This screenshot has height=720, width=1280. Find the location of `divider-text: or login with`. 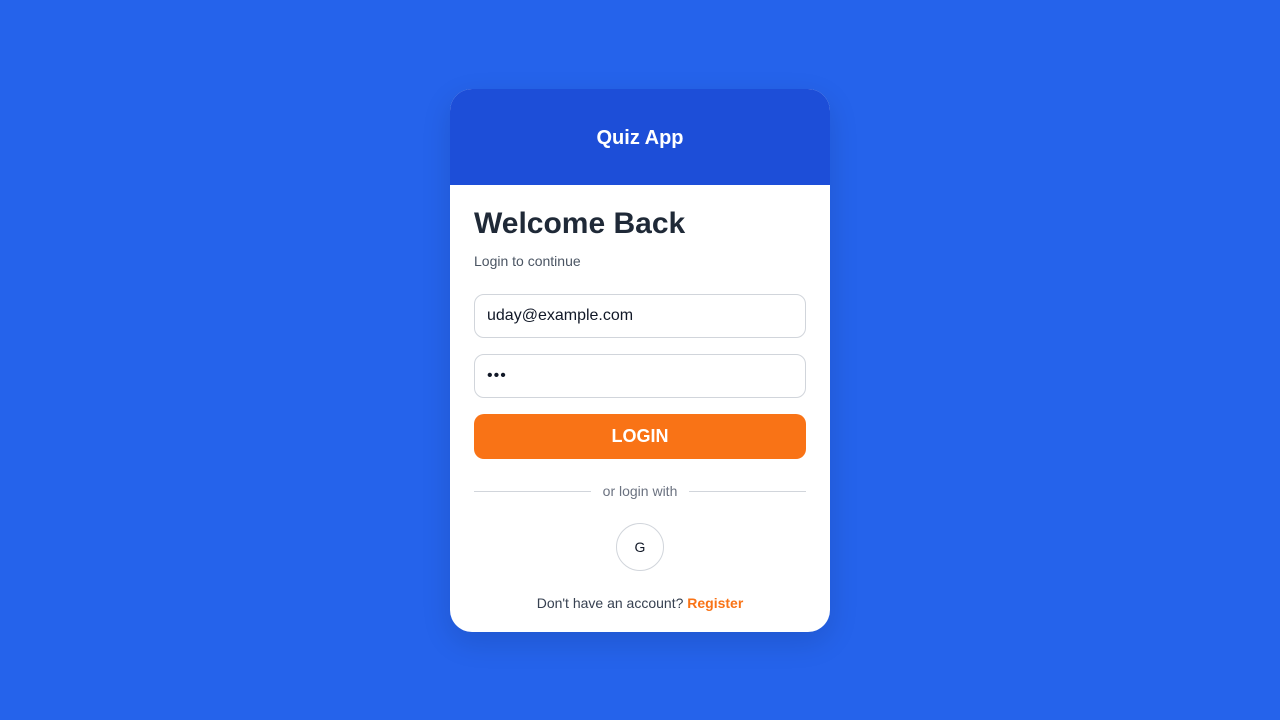

divider-text: or login with is located at coordinates (640, 491).